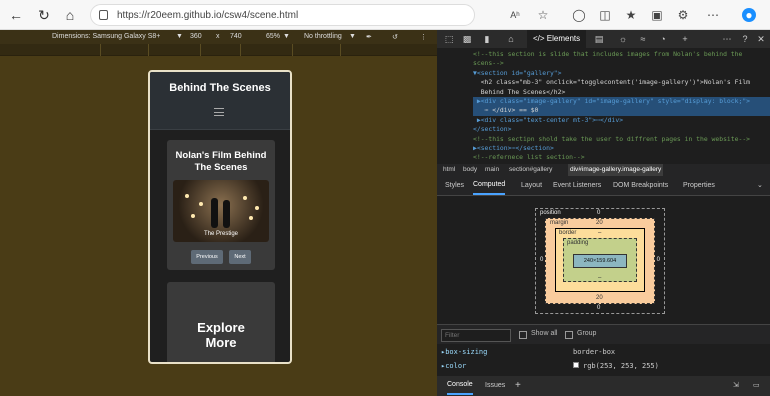 Image resolution: width=770 pixels, height=396 pixels. Describe the element at coordinates (208, 15) in the screenshot. I see `url-text: https://r20eem.github.io/csw4/scene.html` at that location.